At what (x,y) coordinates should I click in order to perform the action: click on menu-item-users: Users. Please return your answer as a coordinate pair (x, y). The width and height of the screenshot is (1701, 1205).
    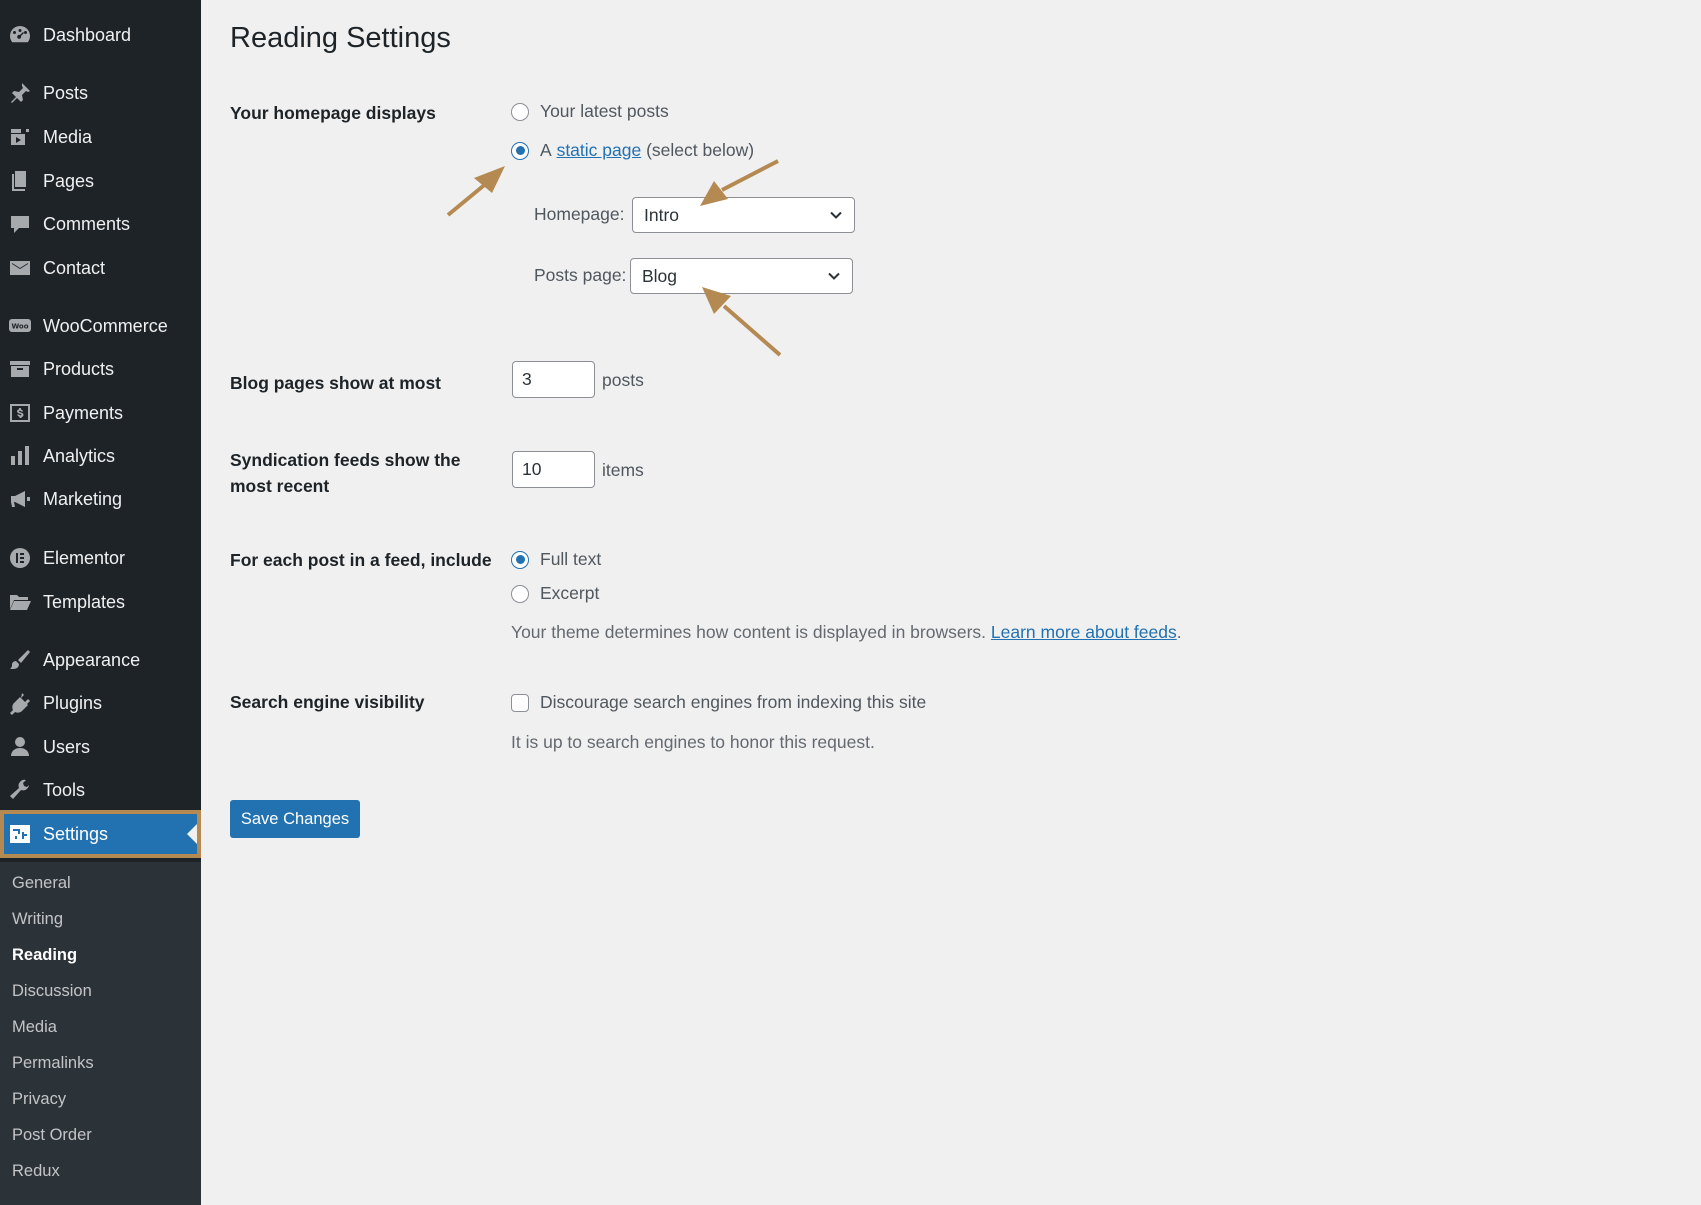
    Looking at the image, I should click on (100, 747).